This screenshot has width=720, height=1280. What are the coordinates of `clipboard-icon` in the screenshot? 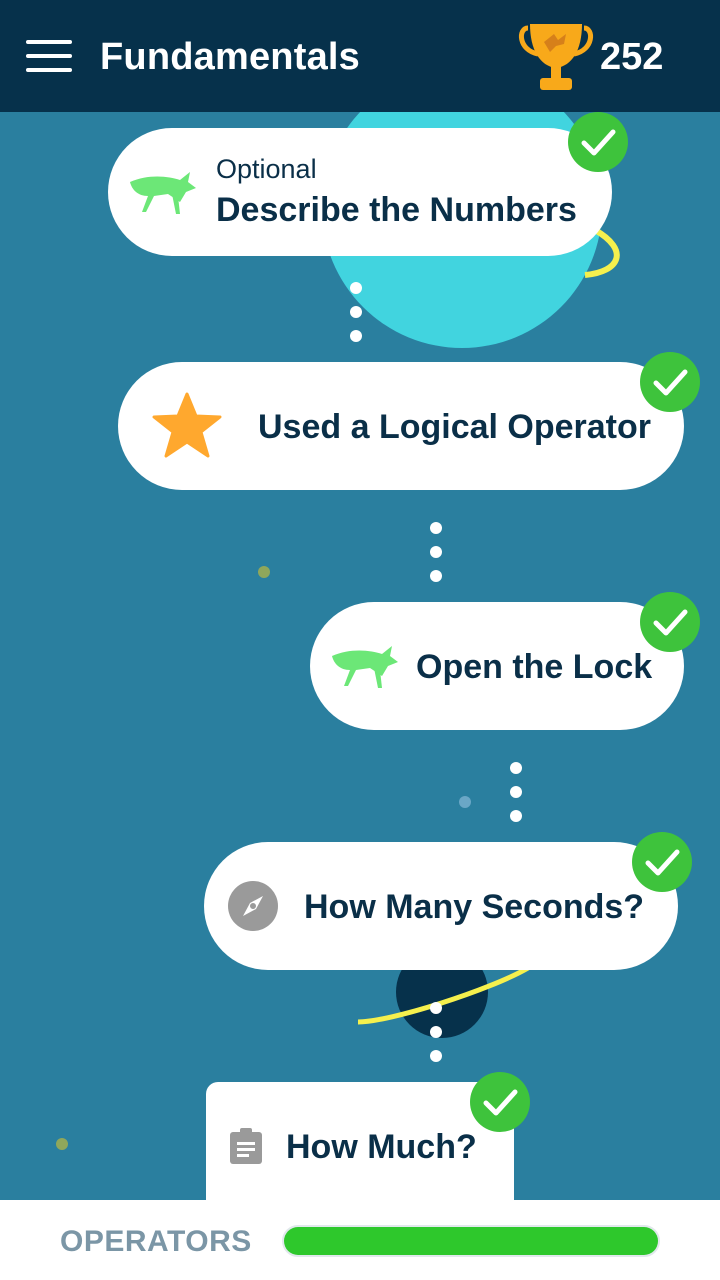 It's located at (246, 1146).